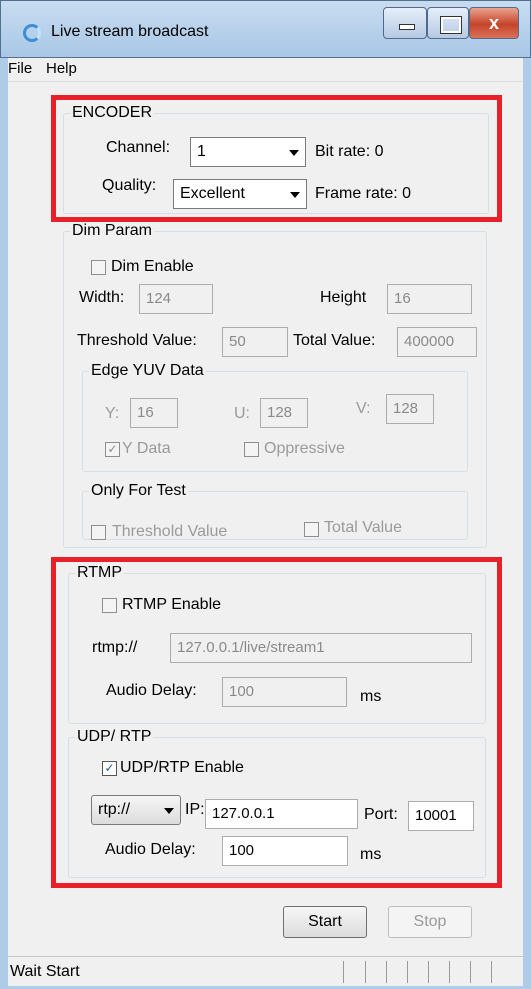 The height and width of the screenshot is (989, 531). What do you see at coordinates (255, 342) in the screenshot?
I see `threshold-field: 50` at bounding box center [255, 342].